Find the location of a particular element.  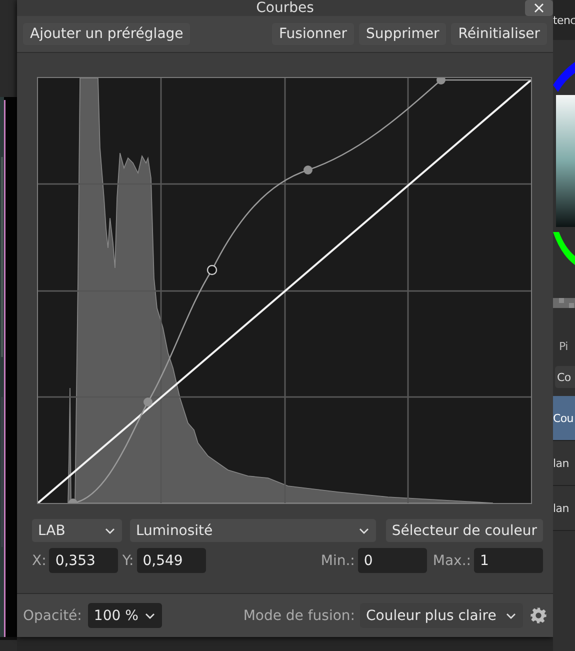

selected-control-point is located at coordinates (212, 270).